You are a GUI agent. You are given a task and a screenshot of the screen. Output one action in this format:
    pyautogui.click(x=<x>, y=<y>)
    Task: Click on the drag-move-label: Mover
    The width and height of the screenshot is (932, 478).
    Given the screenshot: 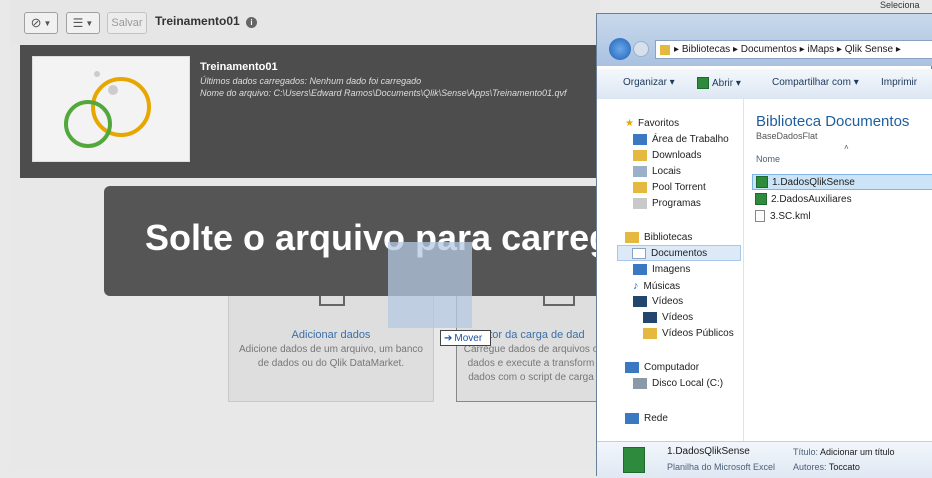 What is the action you would take?
    pyautogui.click(x=468, y=338)
    